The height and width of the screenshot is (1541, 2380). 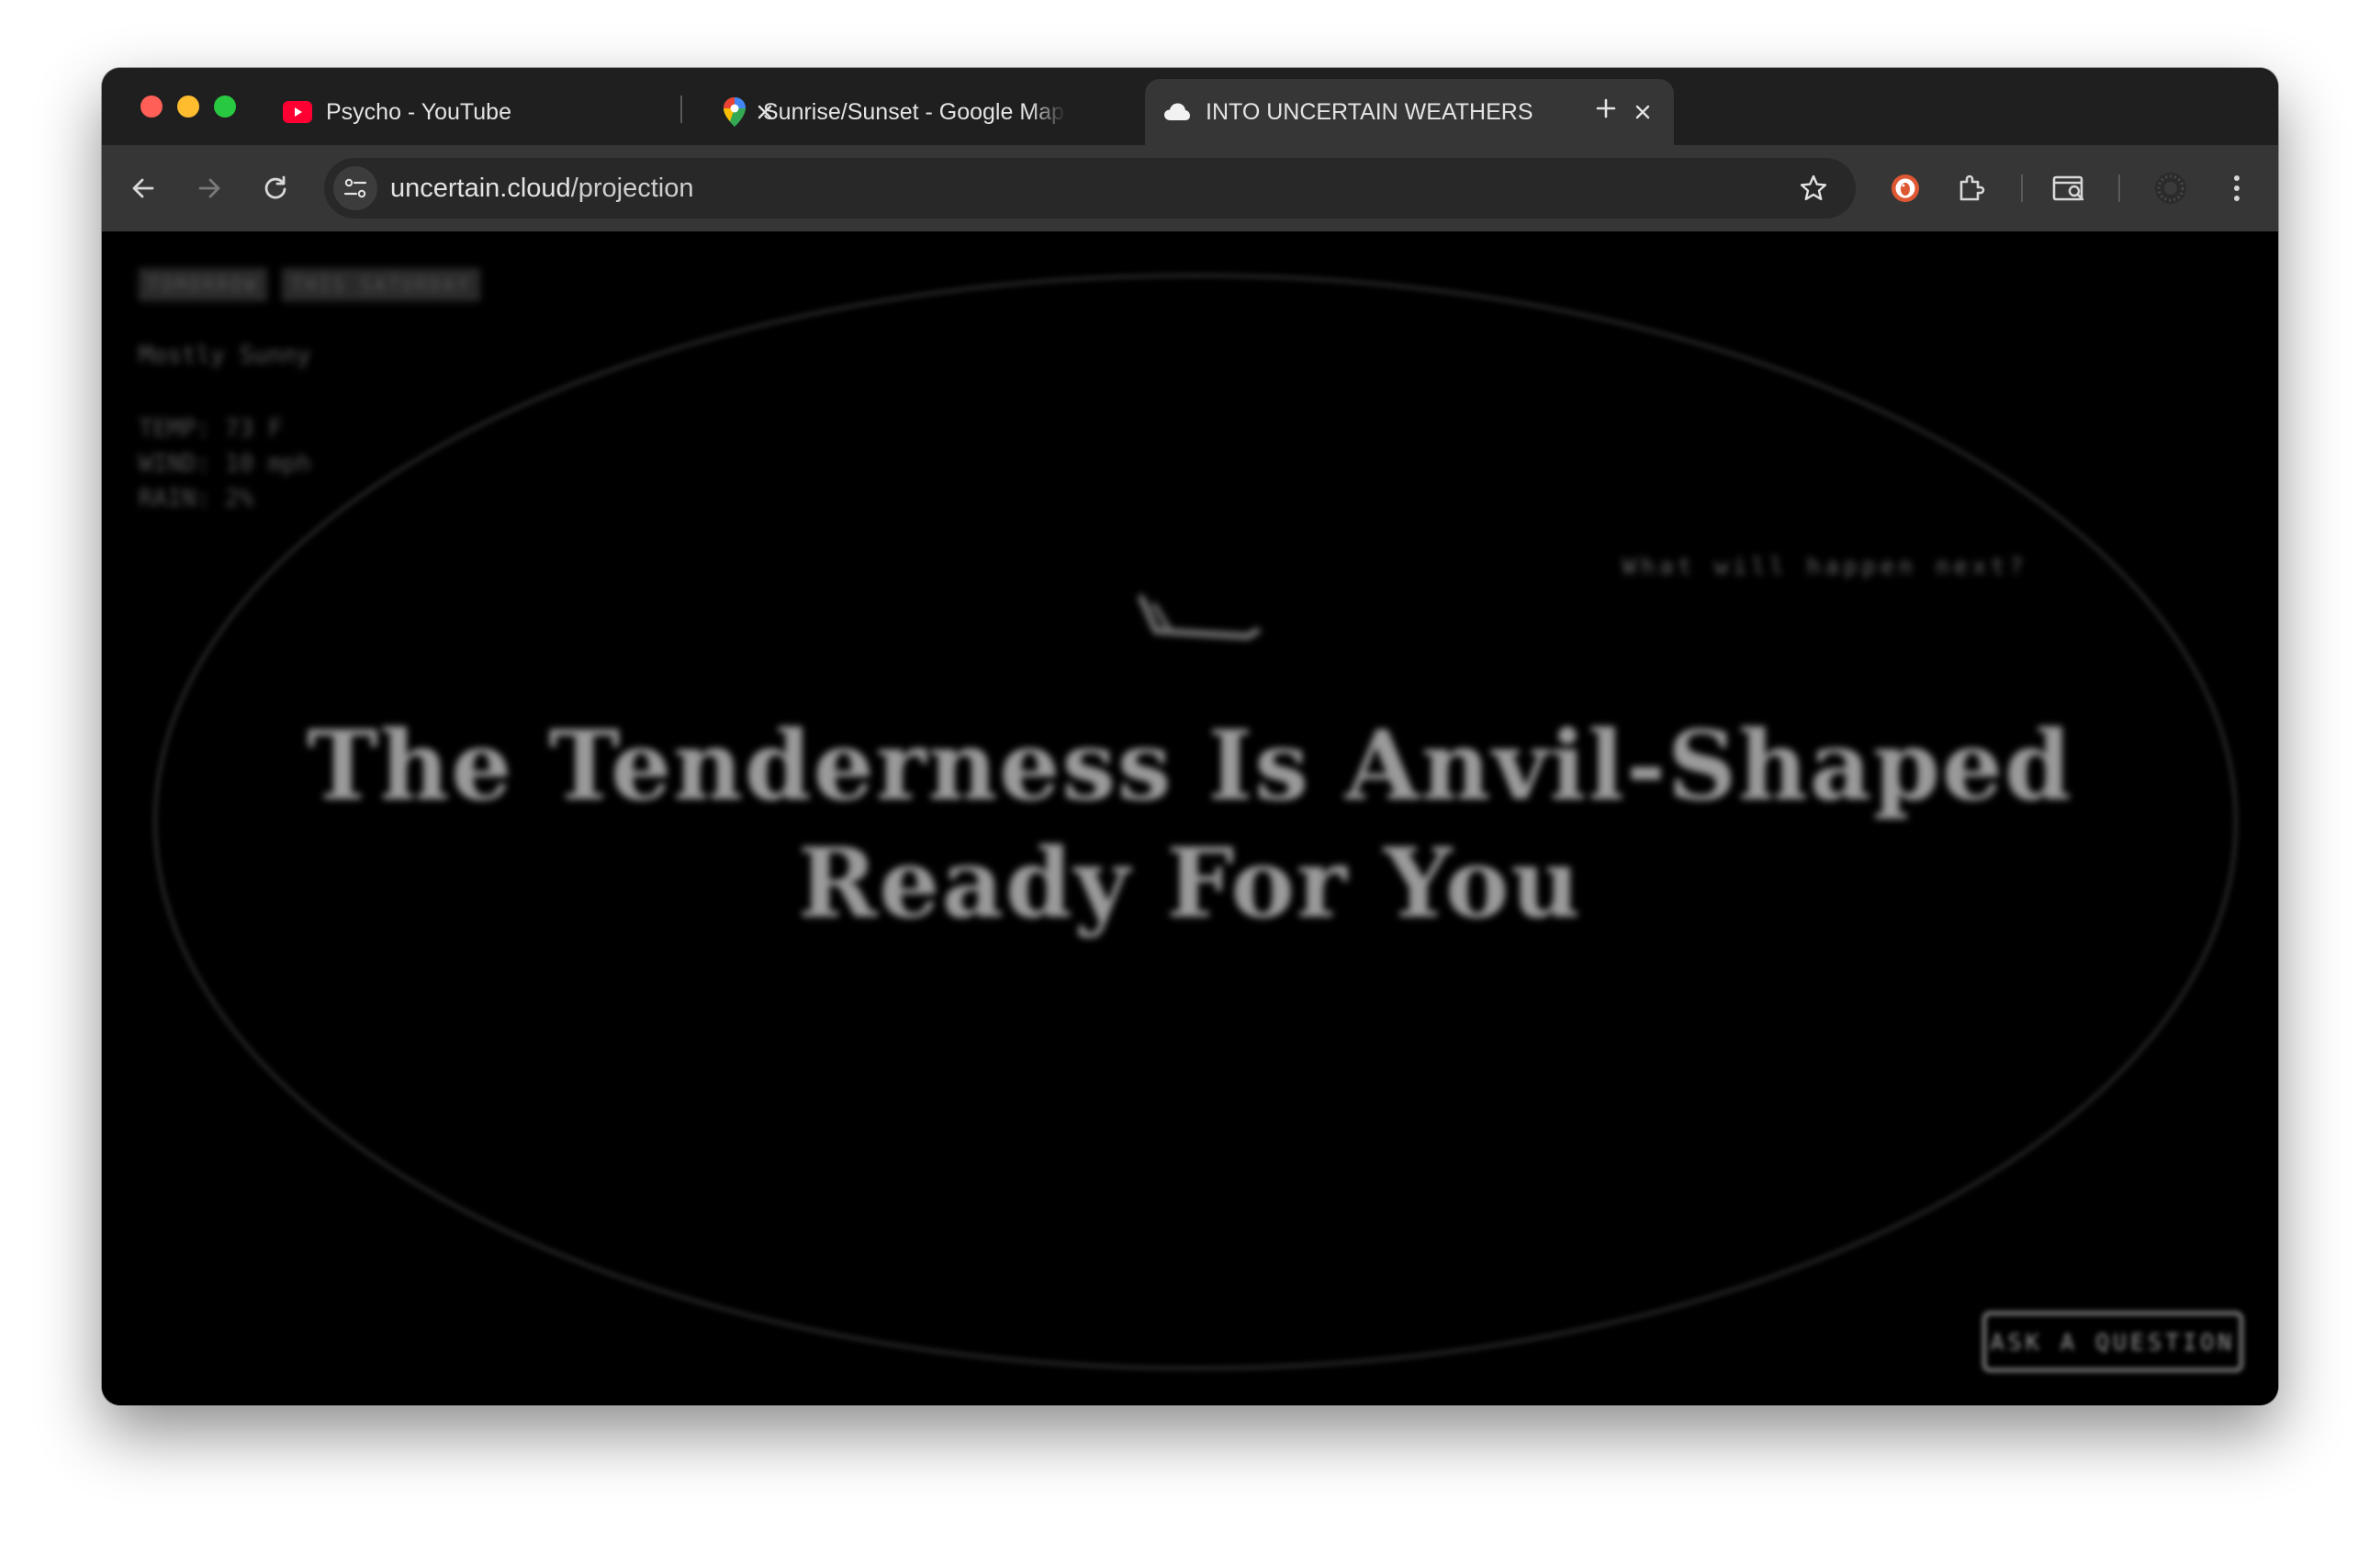 I want to click on what-next-prompt: What will happen next?, so click(x=1825, y=566).